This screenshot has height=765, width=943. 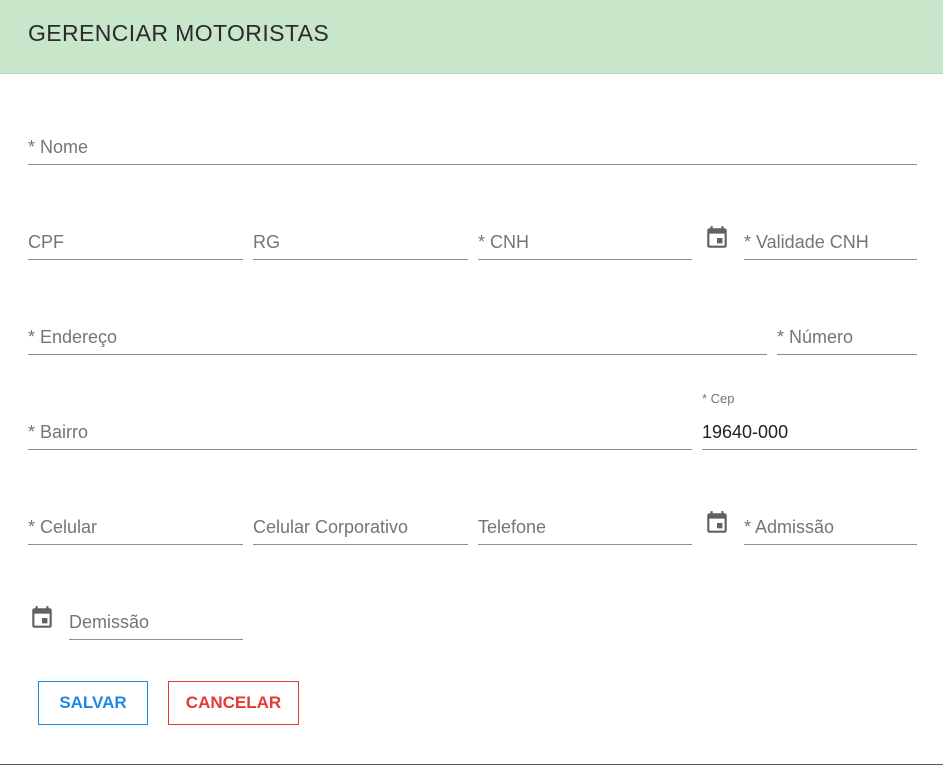 I want to click on validade-cnh-input, so click(x=830, y=242).